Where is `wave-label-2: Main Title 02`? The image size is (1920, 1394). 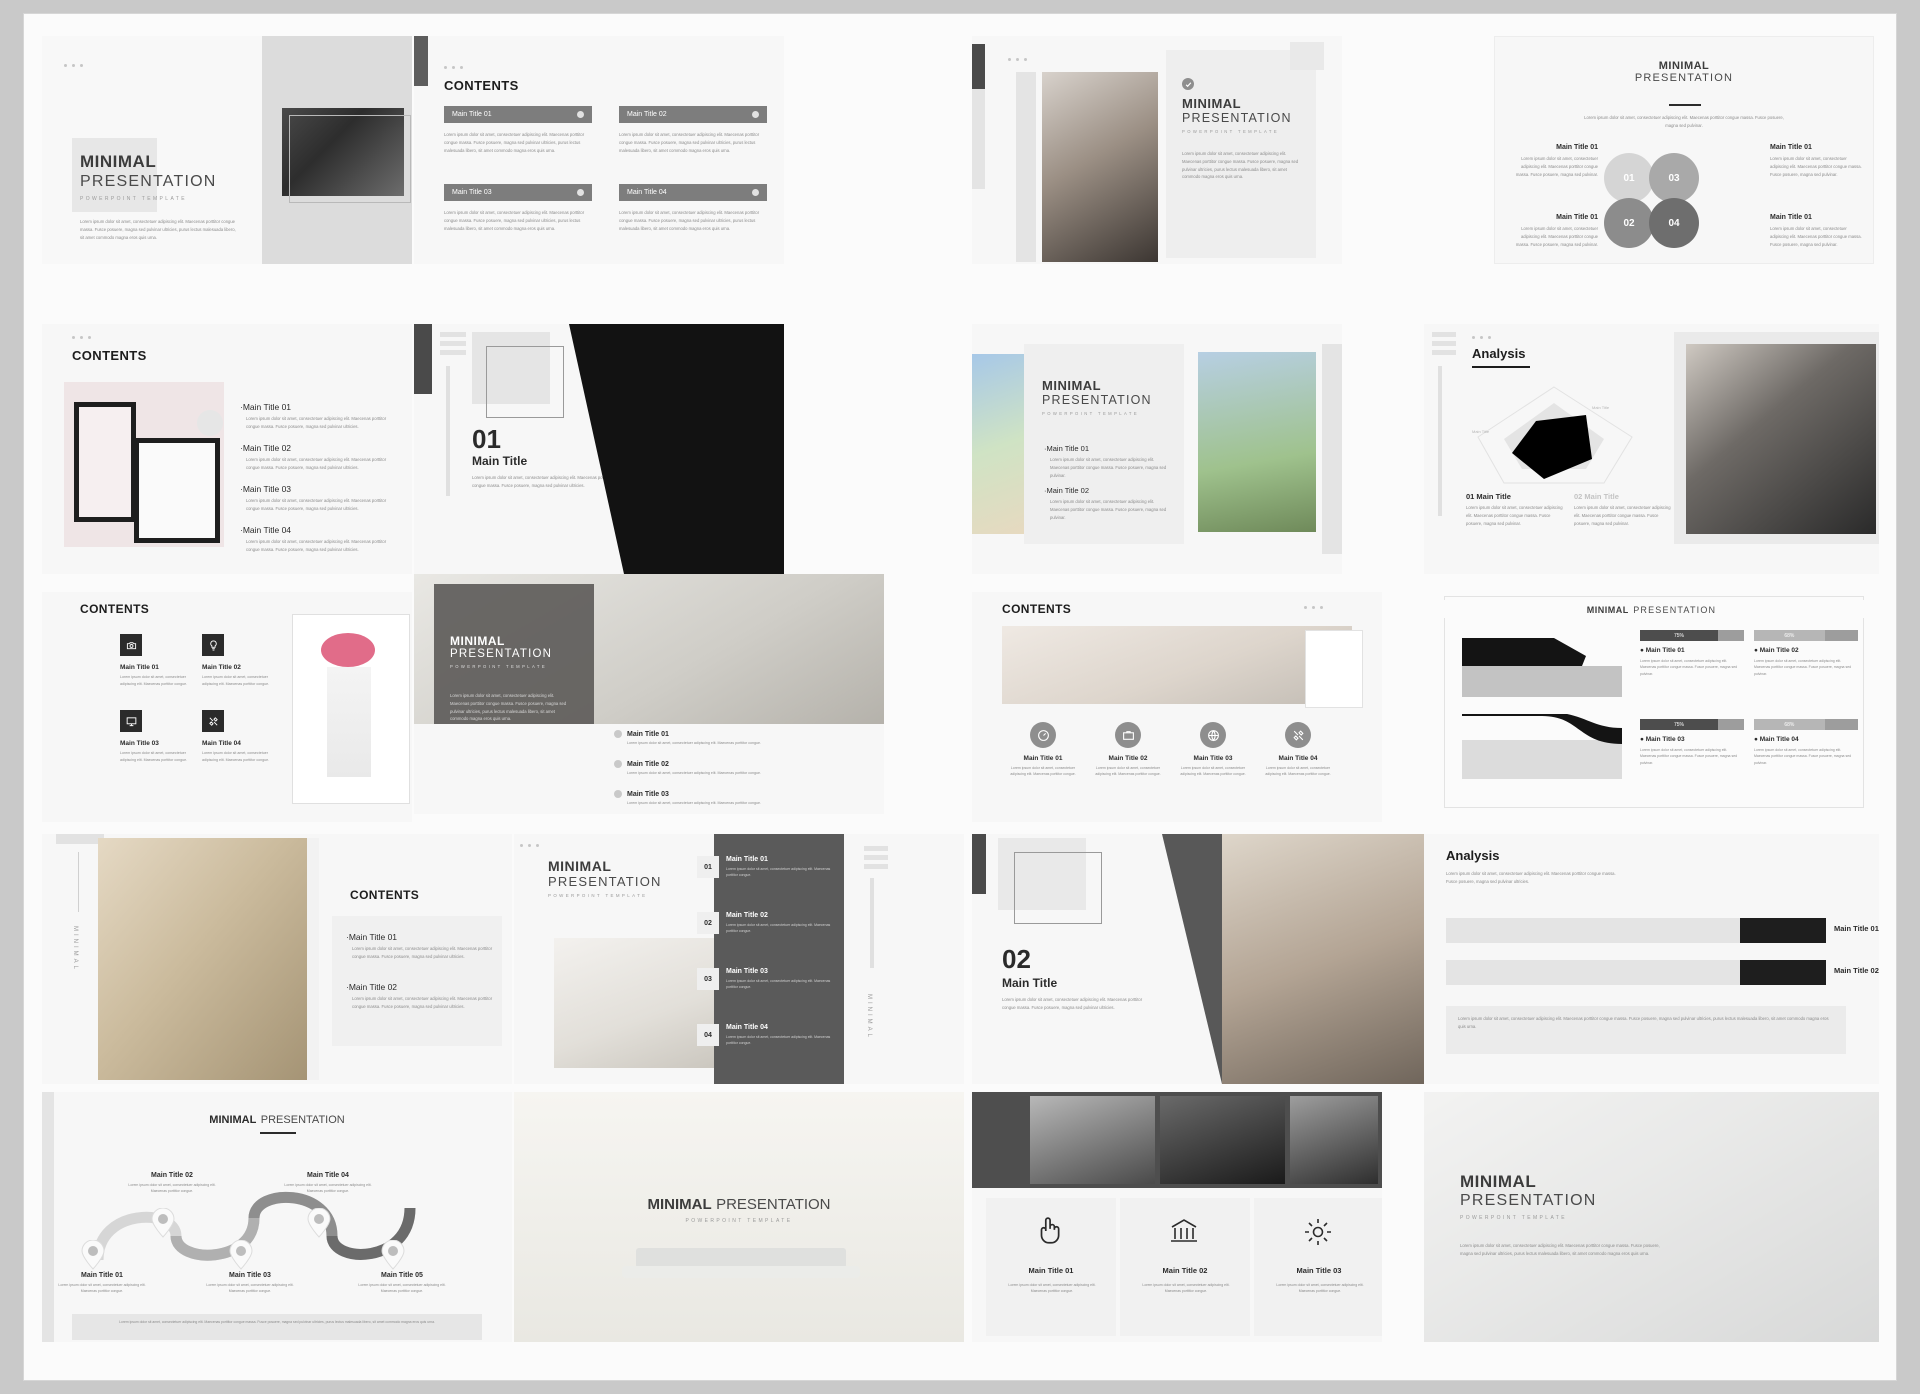 wave-label-2: Main Title 02 is located at coordinates (172, 1175).